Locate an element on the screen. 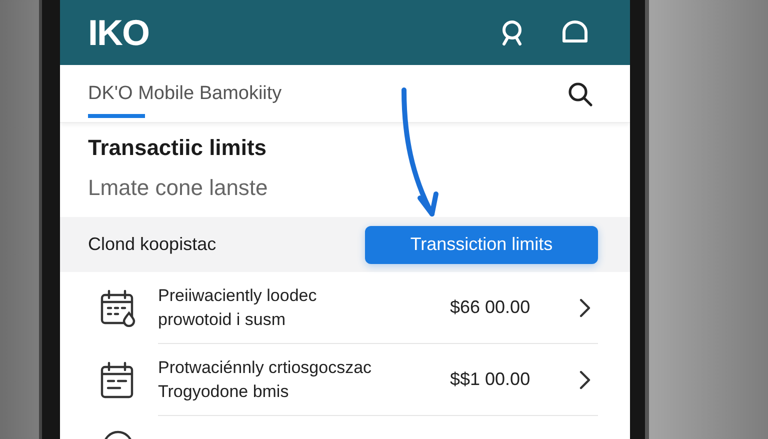 This screenshot has height=439, width=768. section-title: Transactiic limits is located at coordinates (178, 148).